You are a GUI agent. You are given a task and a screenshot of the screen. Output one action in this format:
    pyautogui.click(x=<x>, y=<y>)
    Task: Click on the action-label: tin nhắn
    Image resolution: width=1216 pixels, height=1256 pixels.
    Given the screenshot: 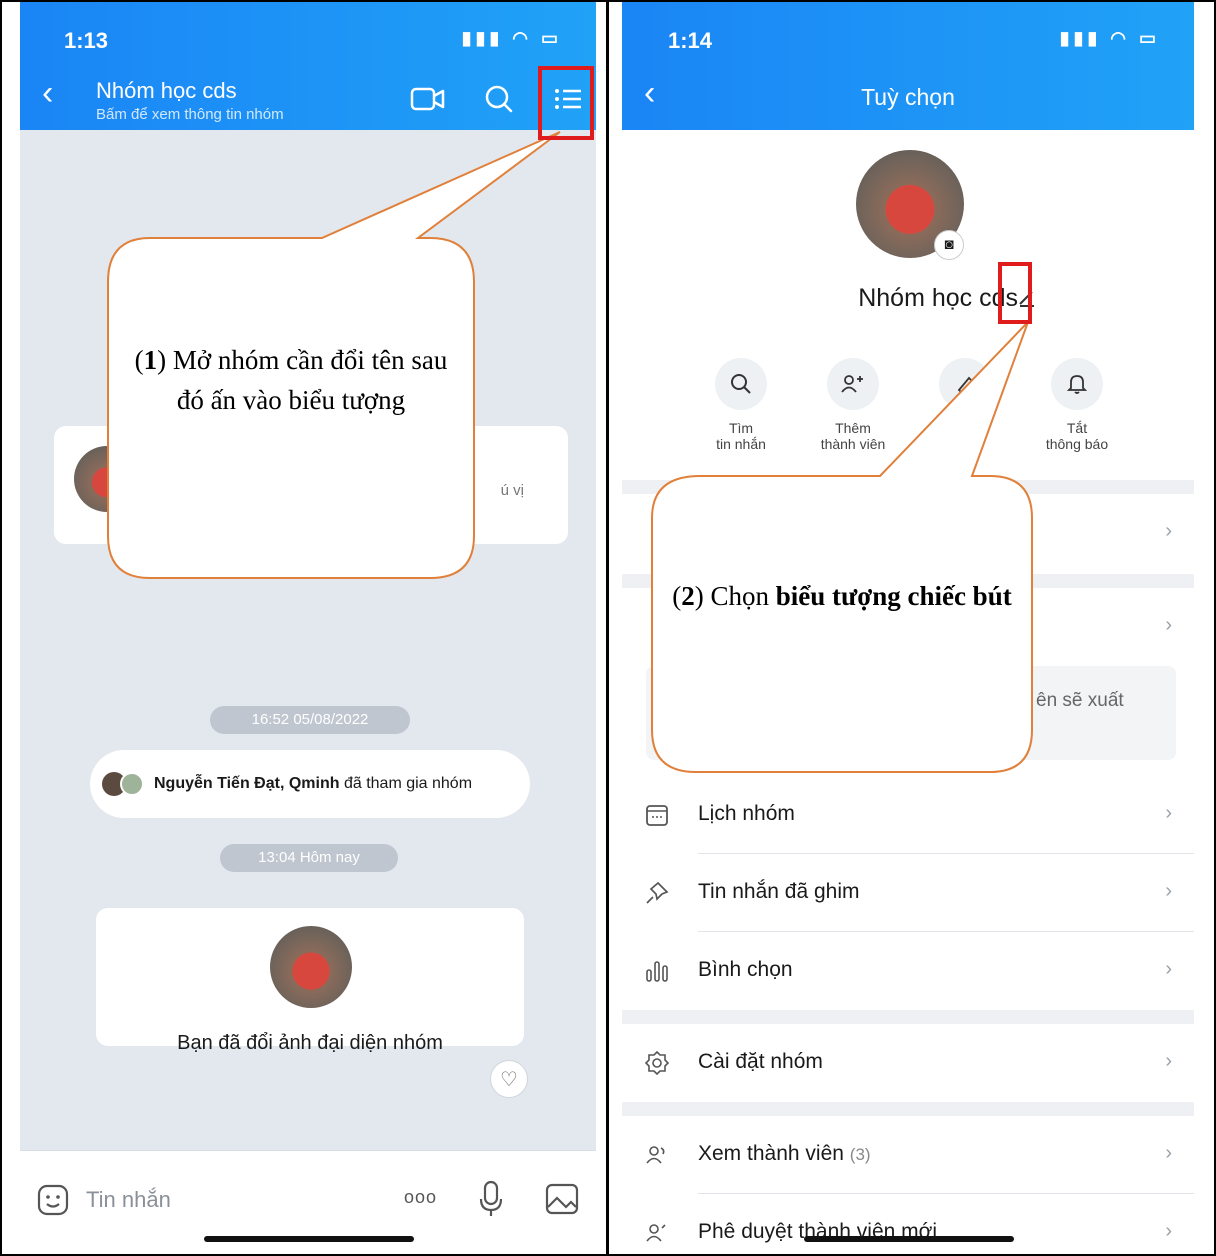 What is the action you would take?
    pyautogui.click(x=741, y=444)
    